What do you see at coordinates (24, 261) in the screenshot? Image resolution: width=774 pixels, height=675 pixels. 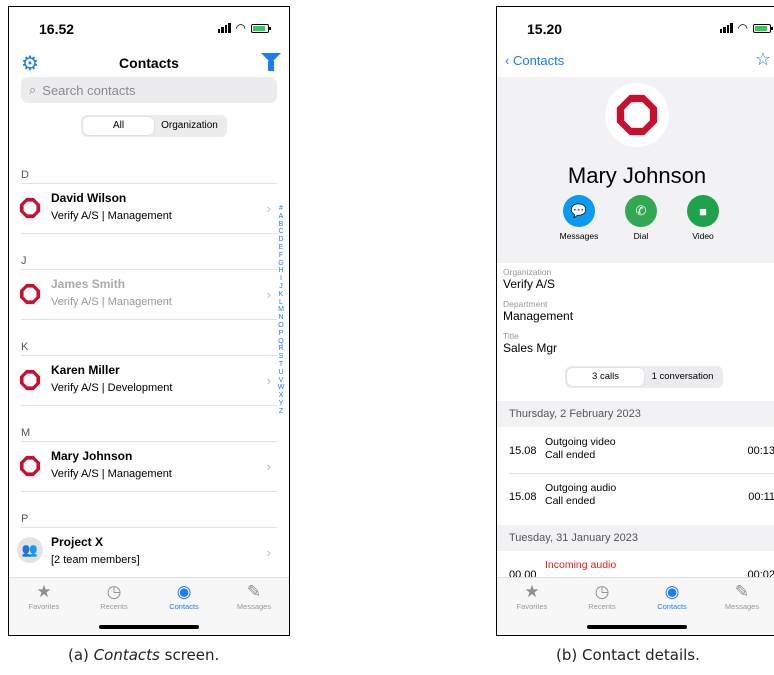 I see `section-header: J` at bounding box center [24, 261].